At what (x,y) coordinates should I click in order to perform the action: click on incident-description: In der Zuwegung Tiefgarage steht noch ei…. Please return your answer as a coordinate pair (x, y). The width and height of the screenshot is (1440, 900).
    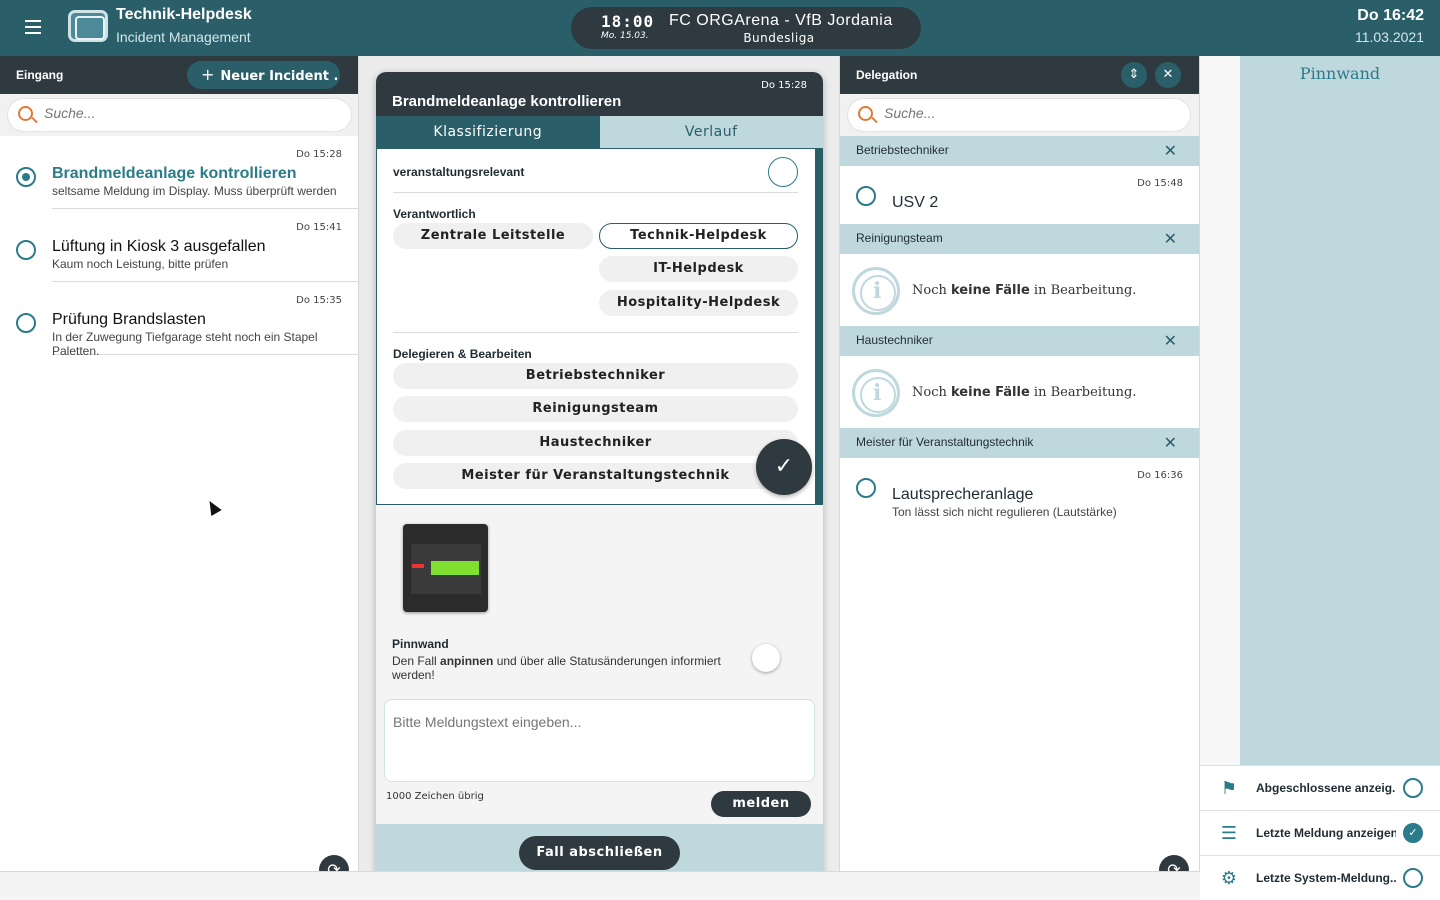
    Looking at the image, I should click on (185, 344).